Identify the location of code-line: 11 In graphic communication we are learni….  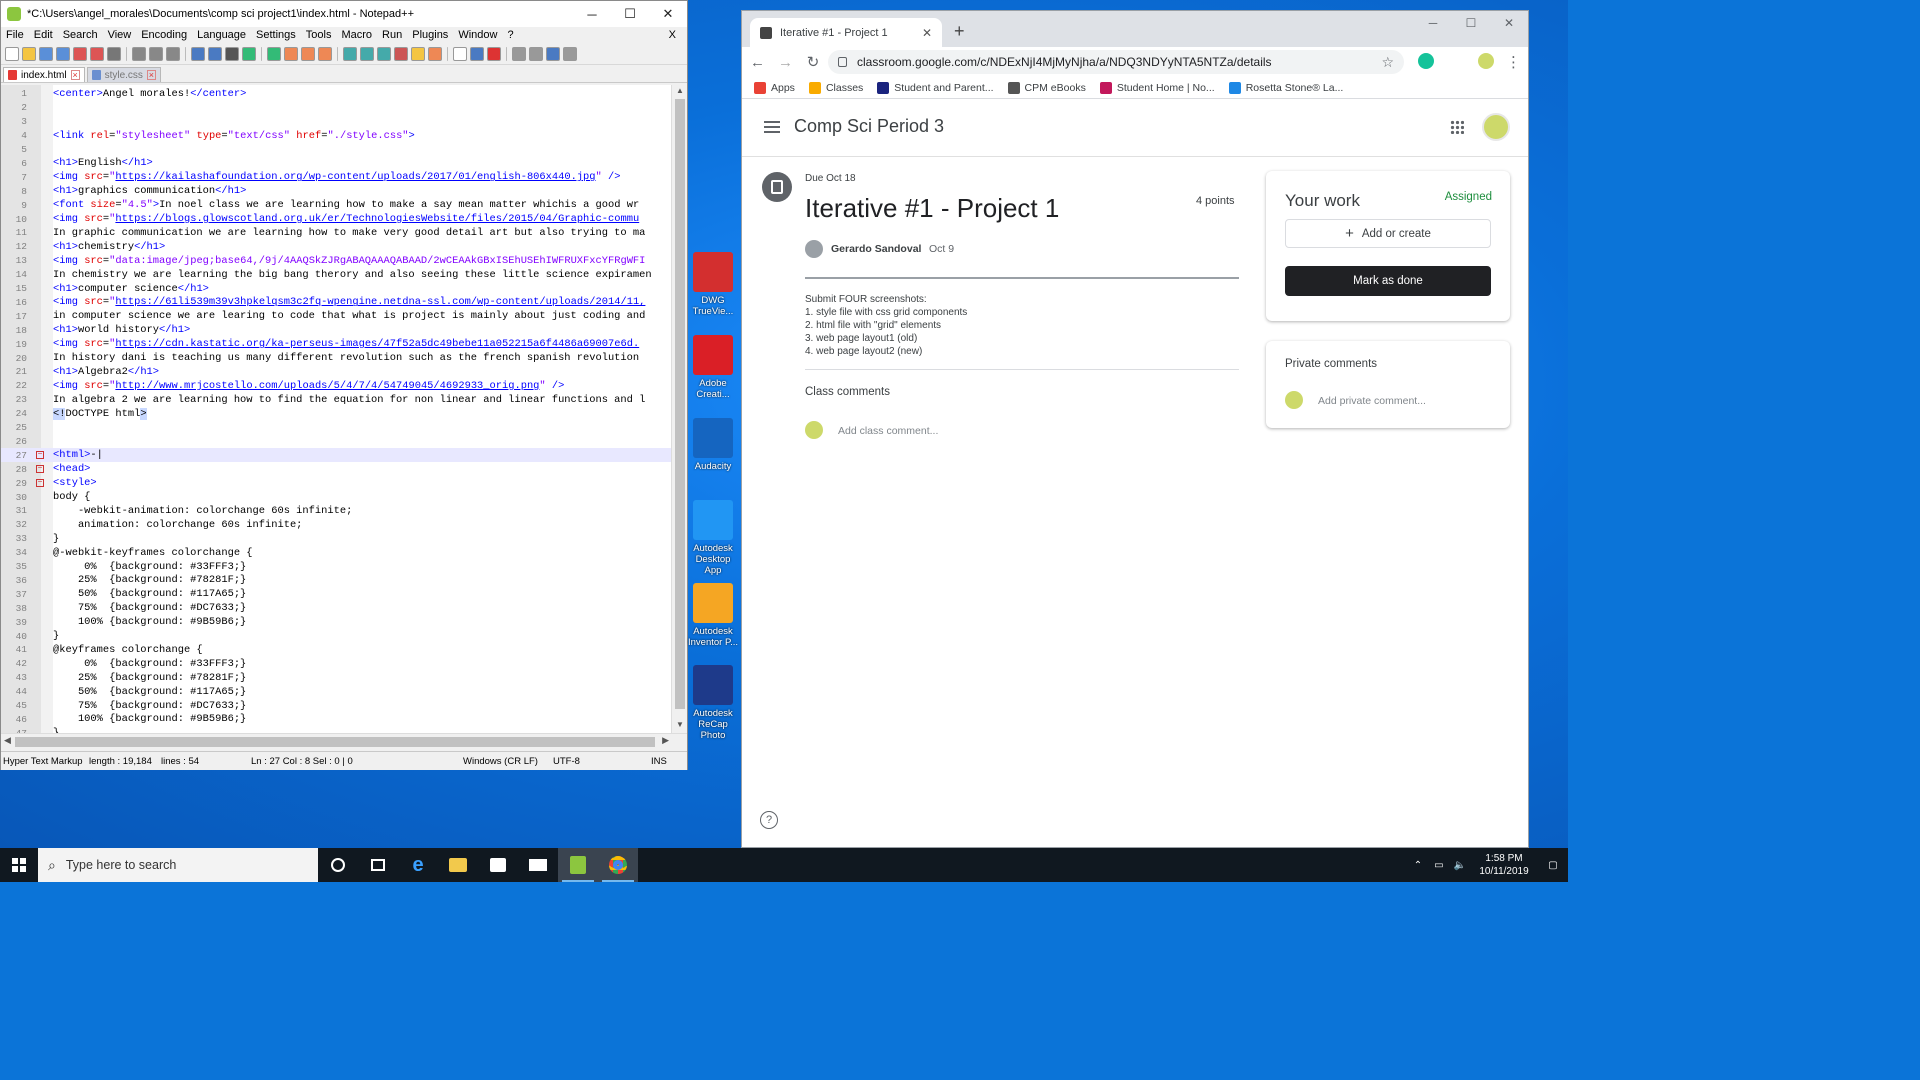
(336, 233).